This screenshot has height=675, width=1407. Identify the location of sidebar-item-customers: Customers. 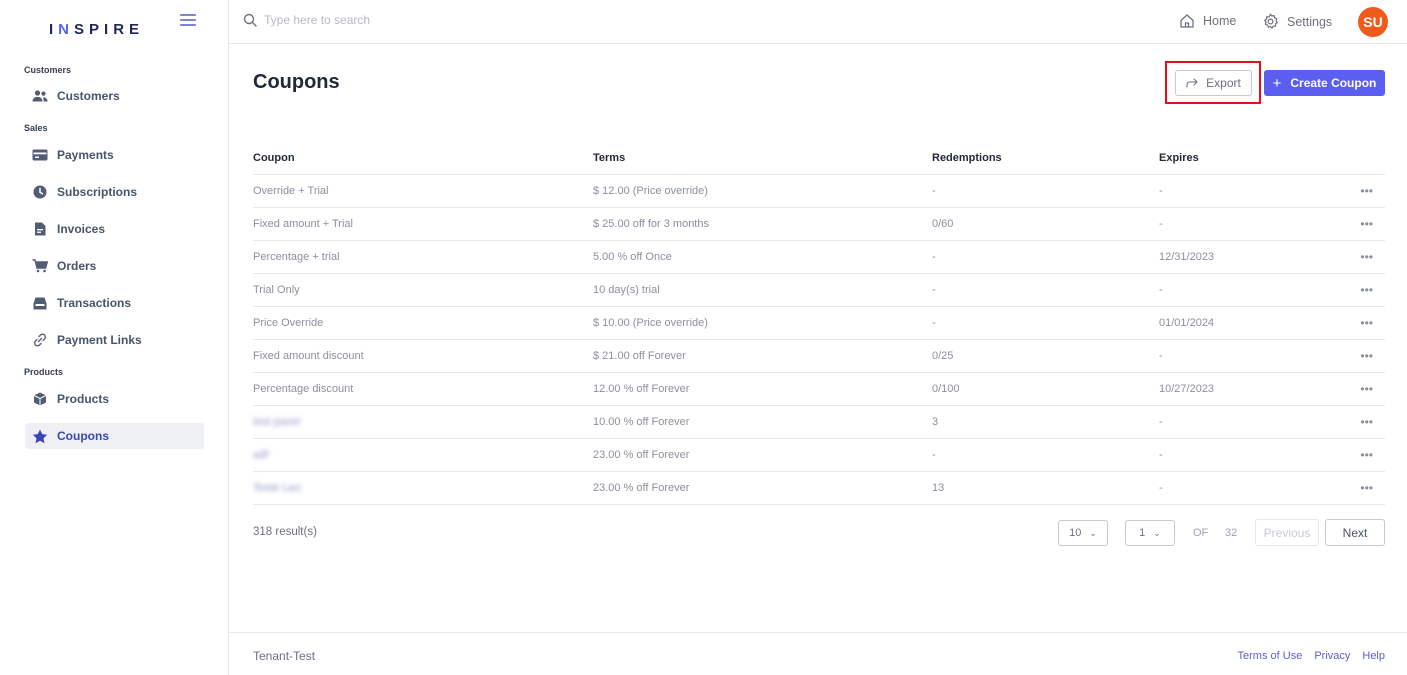
(114, 96).